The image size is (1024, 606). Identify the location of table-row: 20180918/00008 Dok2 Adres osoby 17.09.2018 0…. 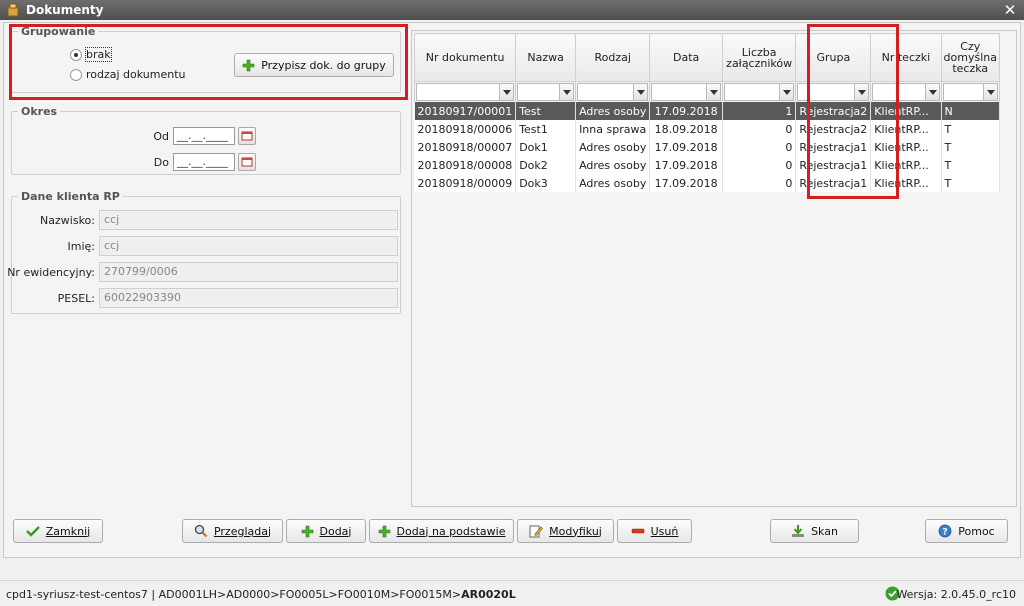
(715, 165).